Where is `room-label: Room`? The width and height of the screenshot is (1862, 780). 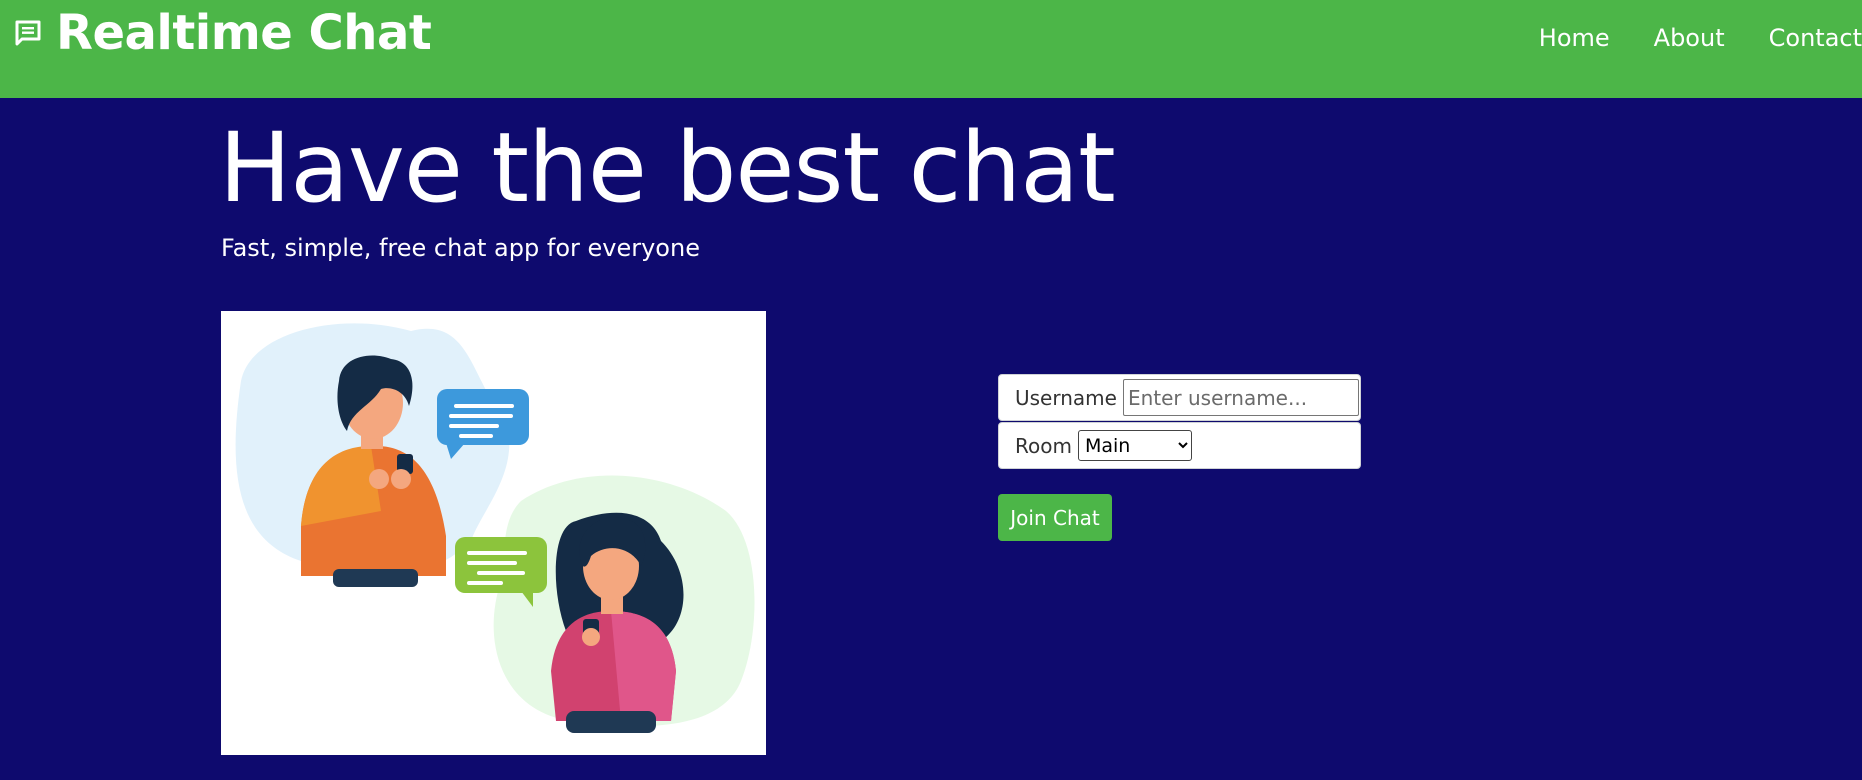
room-label: Room is located at coordinates (1043, 445).